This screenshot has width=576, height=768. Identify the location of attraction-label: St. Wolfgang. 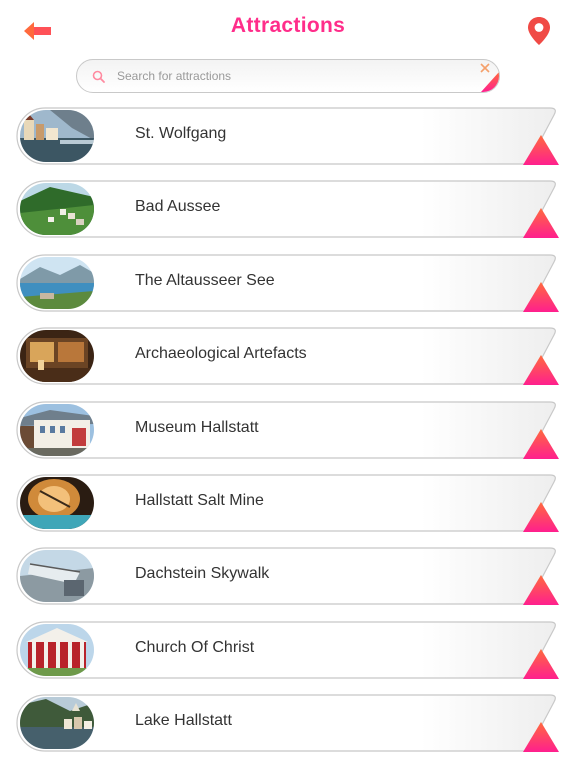
(181, 133).